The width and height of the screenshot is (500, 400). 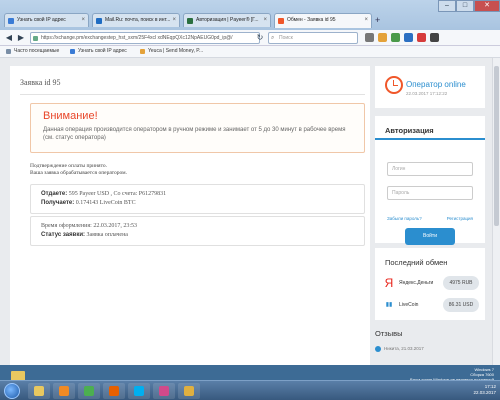 I want to click on status-value: Заявка оплачена, so click(x=107, y=235).